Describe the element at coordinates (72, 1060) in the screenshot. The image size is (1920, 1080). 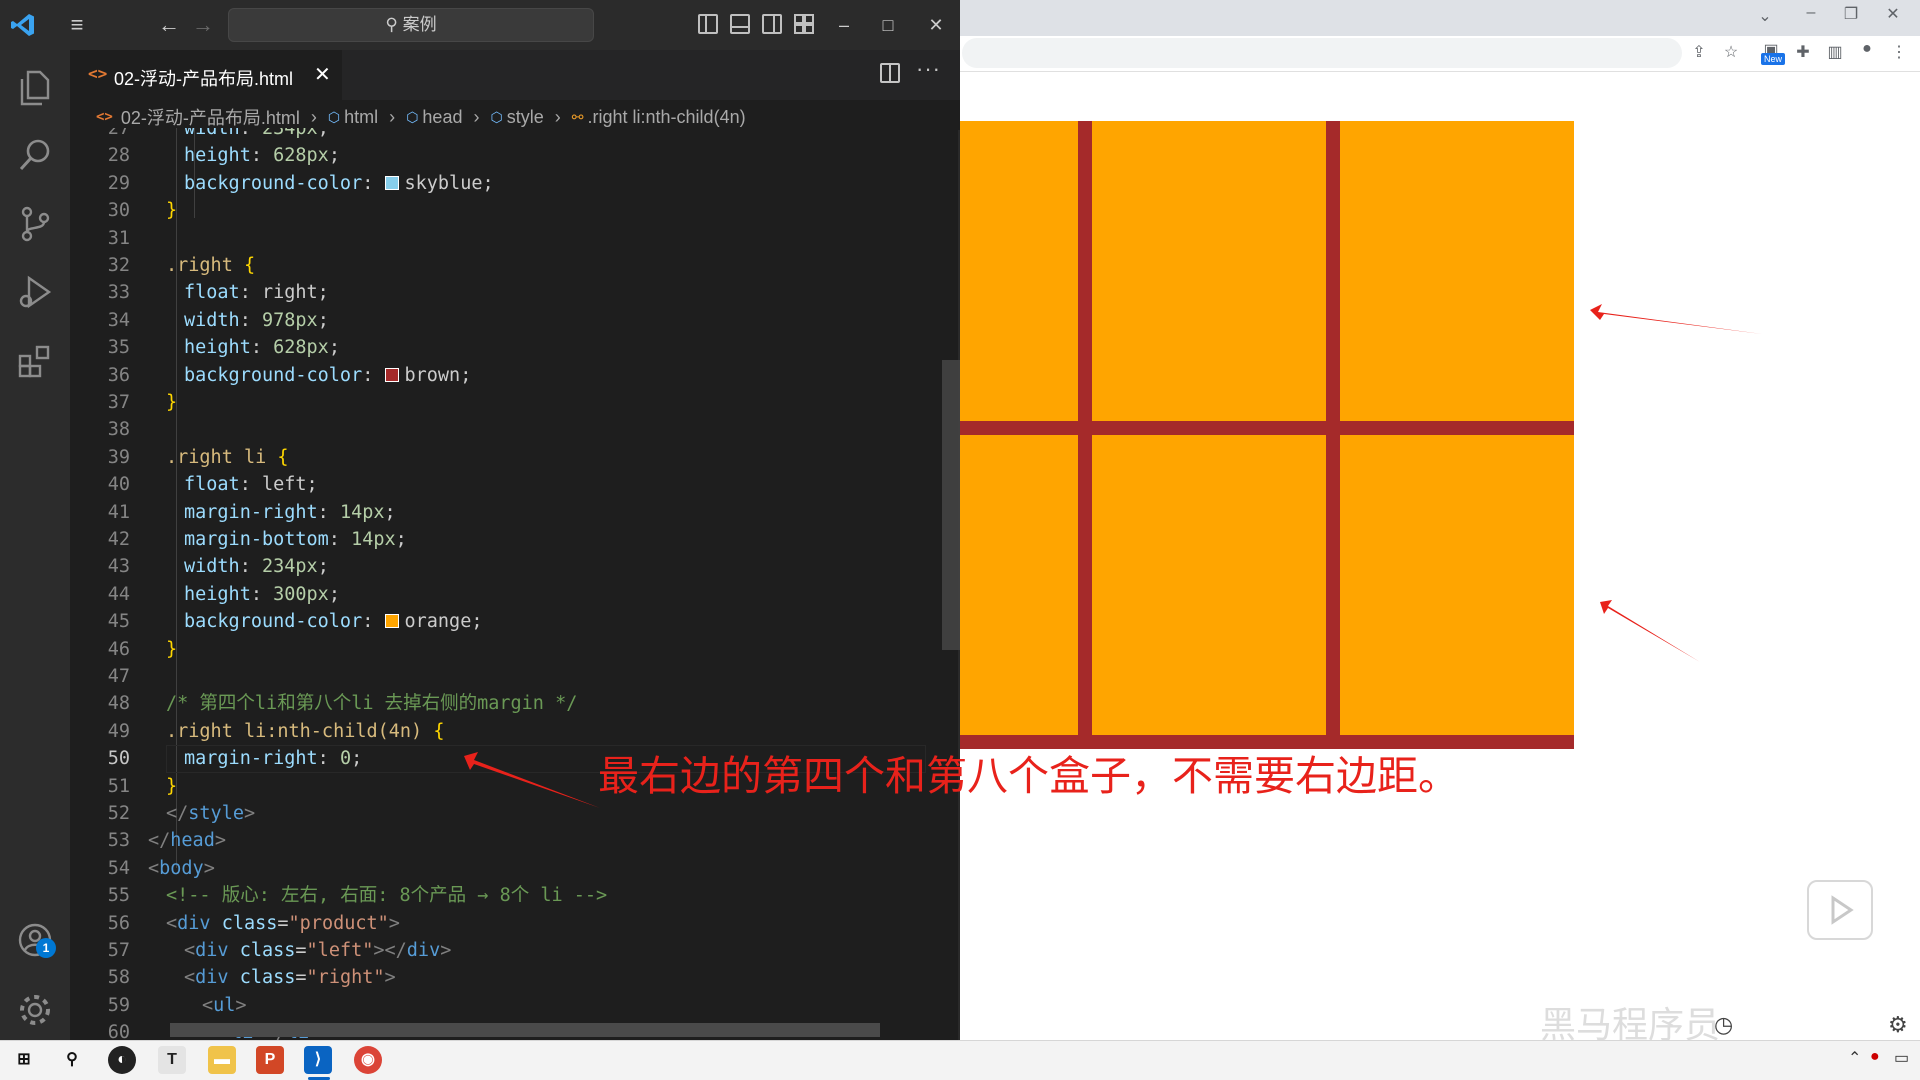
I see `taskbar-search-icon: ⚲` at that location.